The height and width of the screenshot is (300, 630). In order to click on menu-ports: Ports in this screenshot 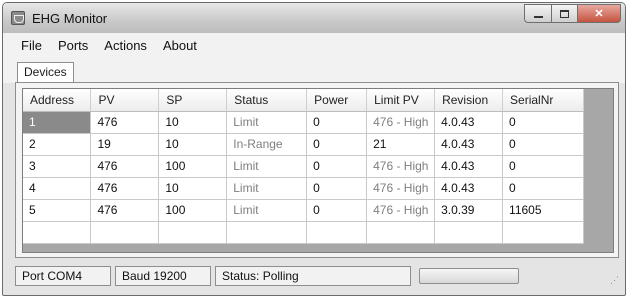, I will do `click(73, 45)`.